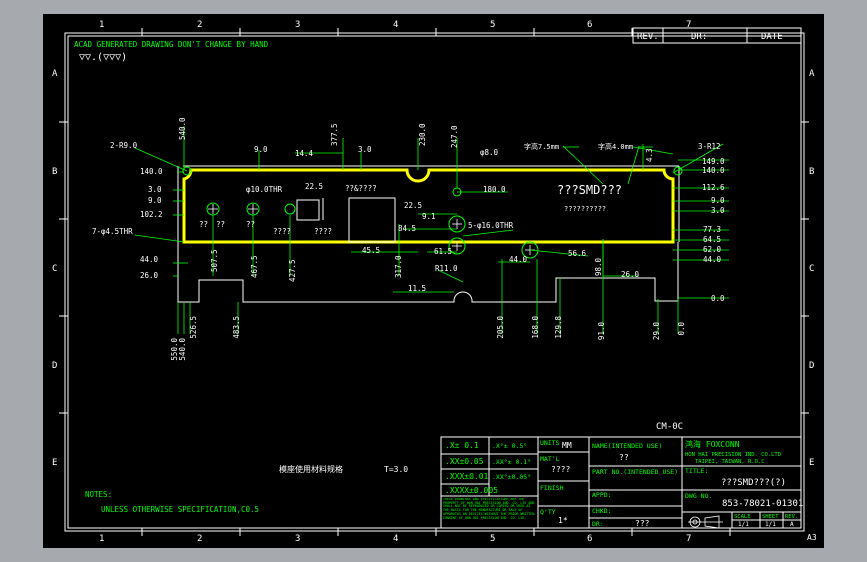 The width and height of the screenshot is (867, 562). I want to click on scale-label: SCALE, so click(742, 517).